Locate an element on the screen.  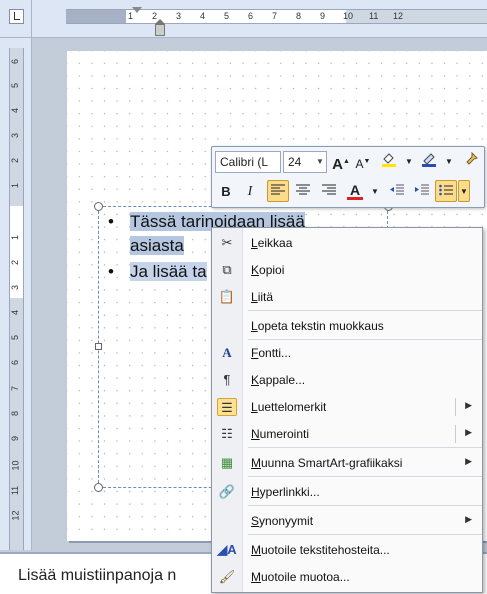
highlight-bucket-icon is located at coordinates (389, 160).